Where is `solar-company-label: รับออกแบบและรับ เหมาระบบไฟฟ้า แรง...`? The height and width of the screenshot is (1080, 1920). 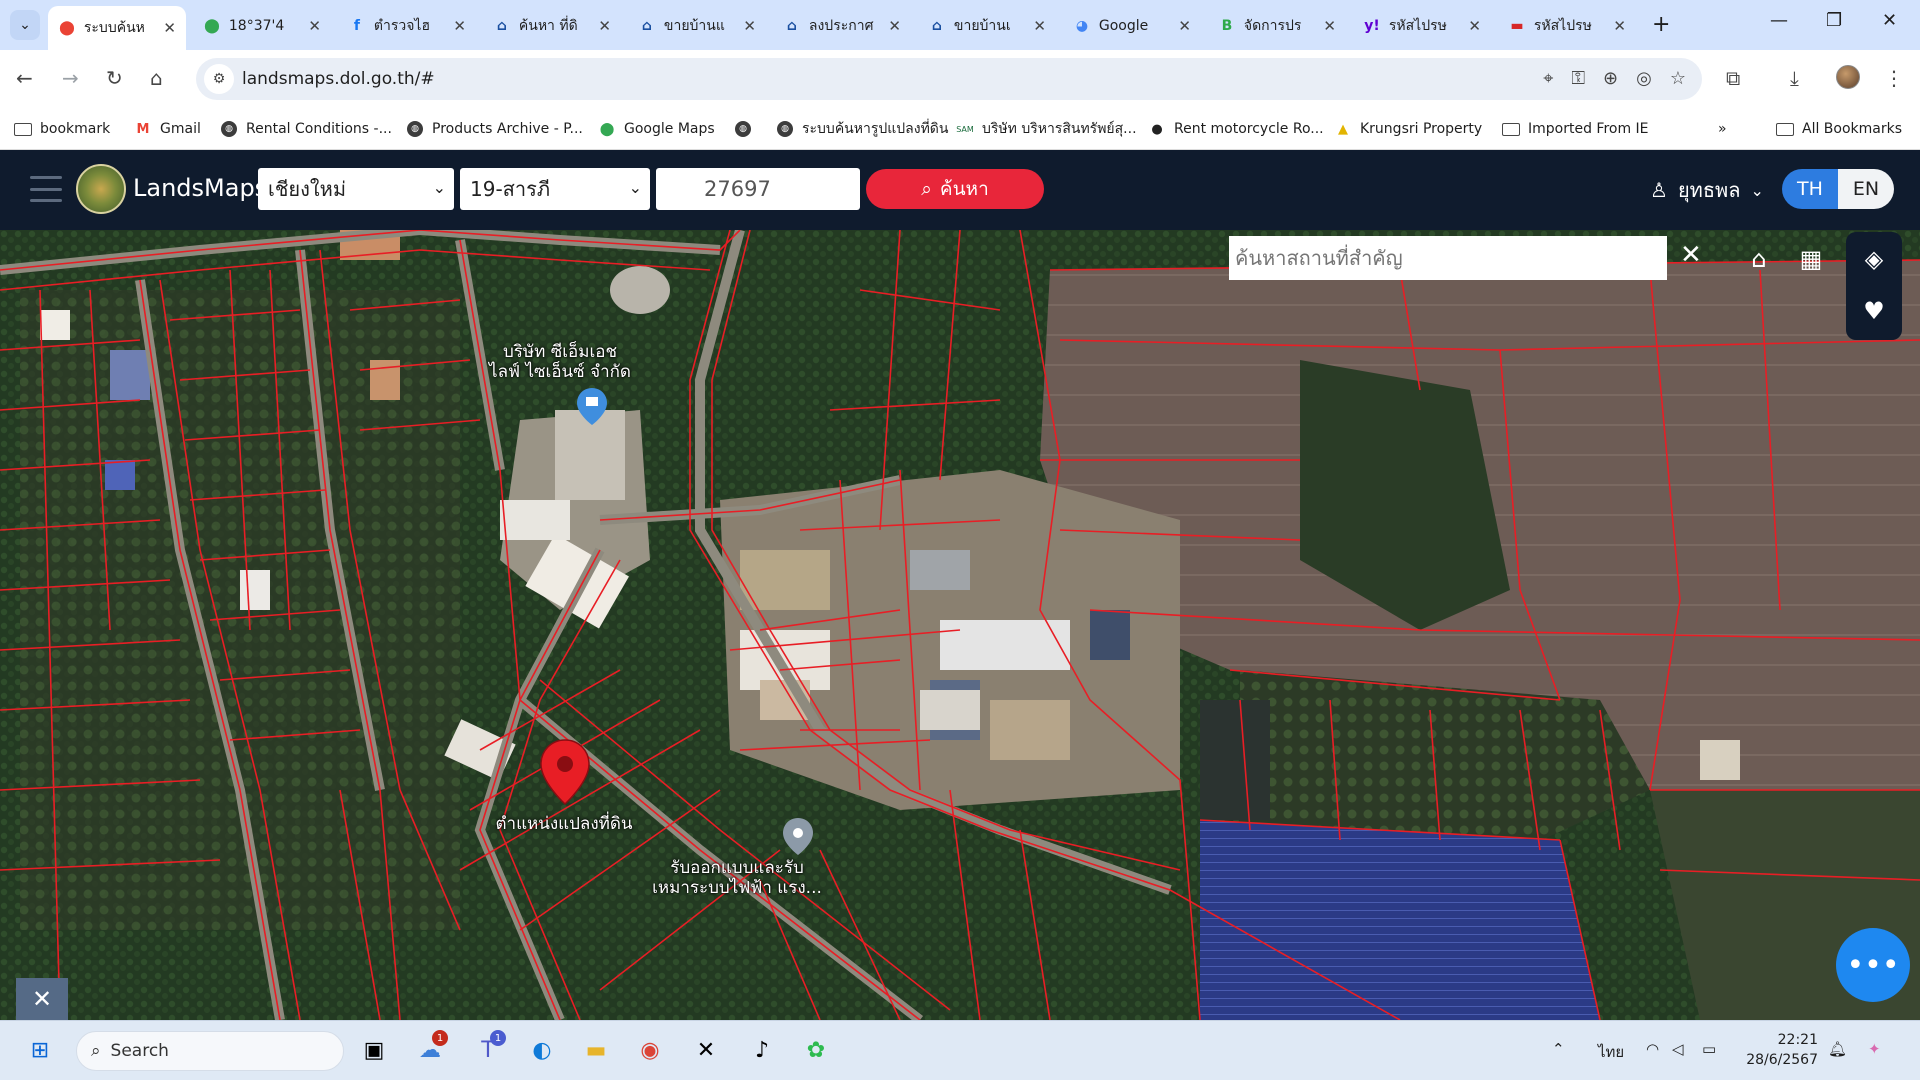 solar-company-label: รับออกแบบและรับ เหมาระบบไฟฟ้า แรง... is located at coordinates (737, 878).